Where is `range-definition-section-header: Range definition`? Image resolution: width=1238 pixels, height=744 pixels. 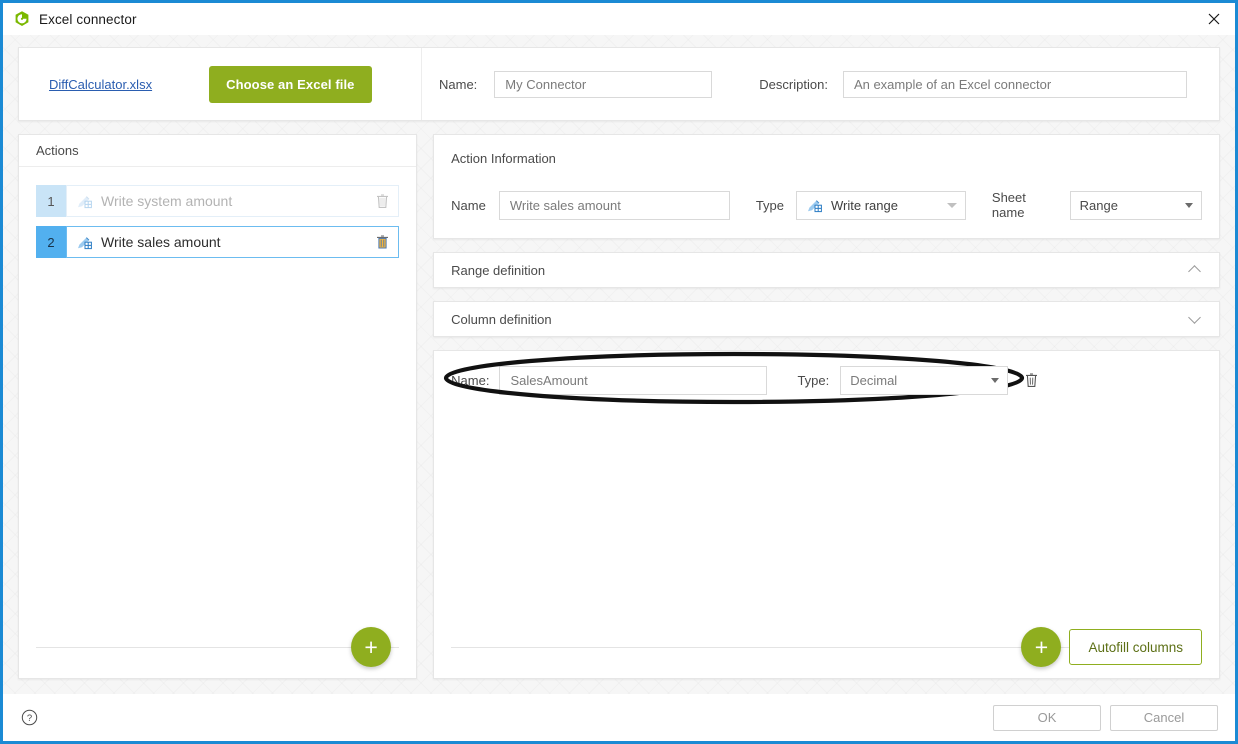
range-definition-section-header: Range definition is located at coordinates (826, 270).